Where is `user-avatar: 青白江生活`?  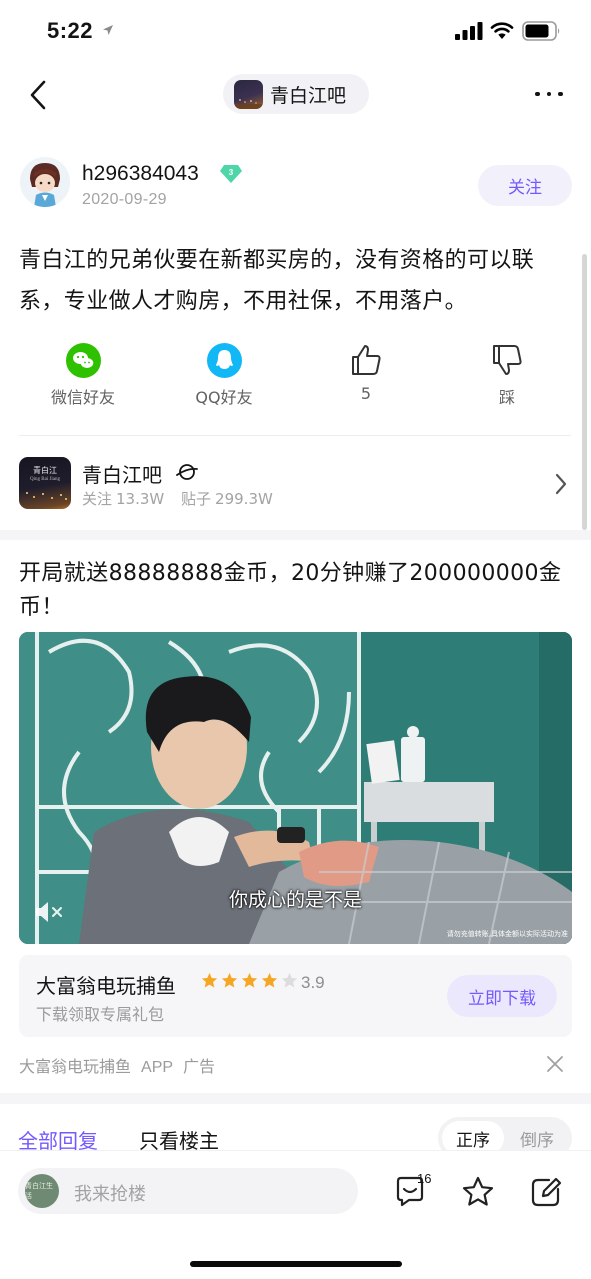
user-avatar: 青白江生活 is located at coordinates (42, 1191).